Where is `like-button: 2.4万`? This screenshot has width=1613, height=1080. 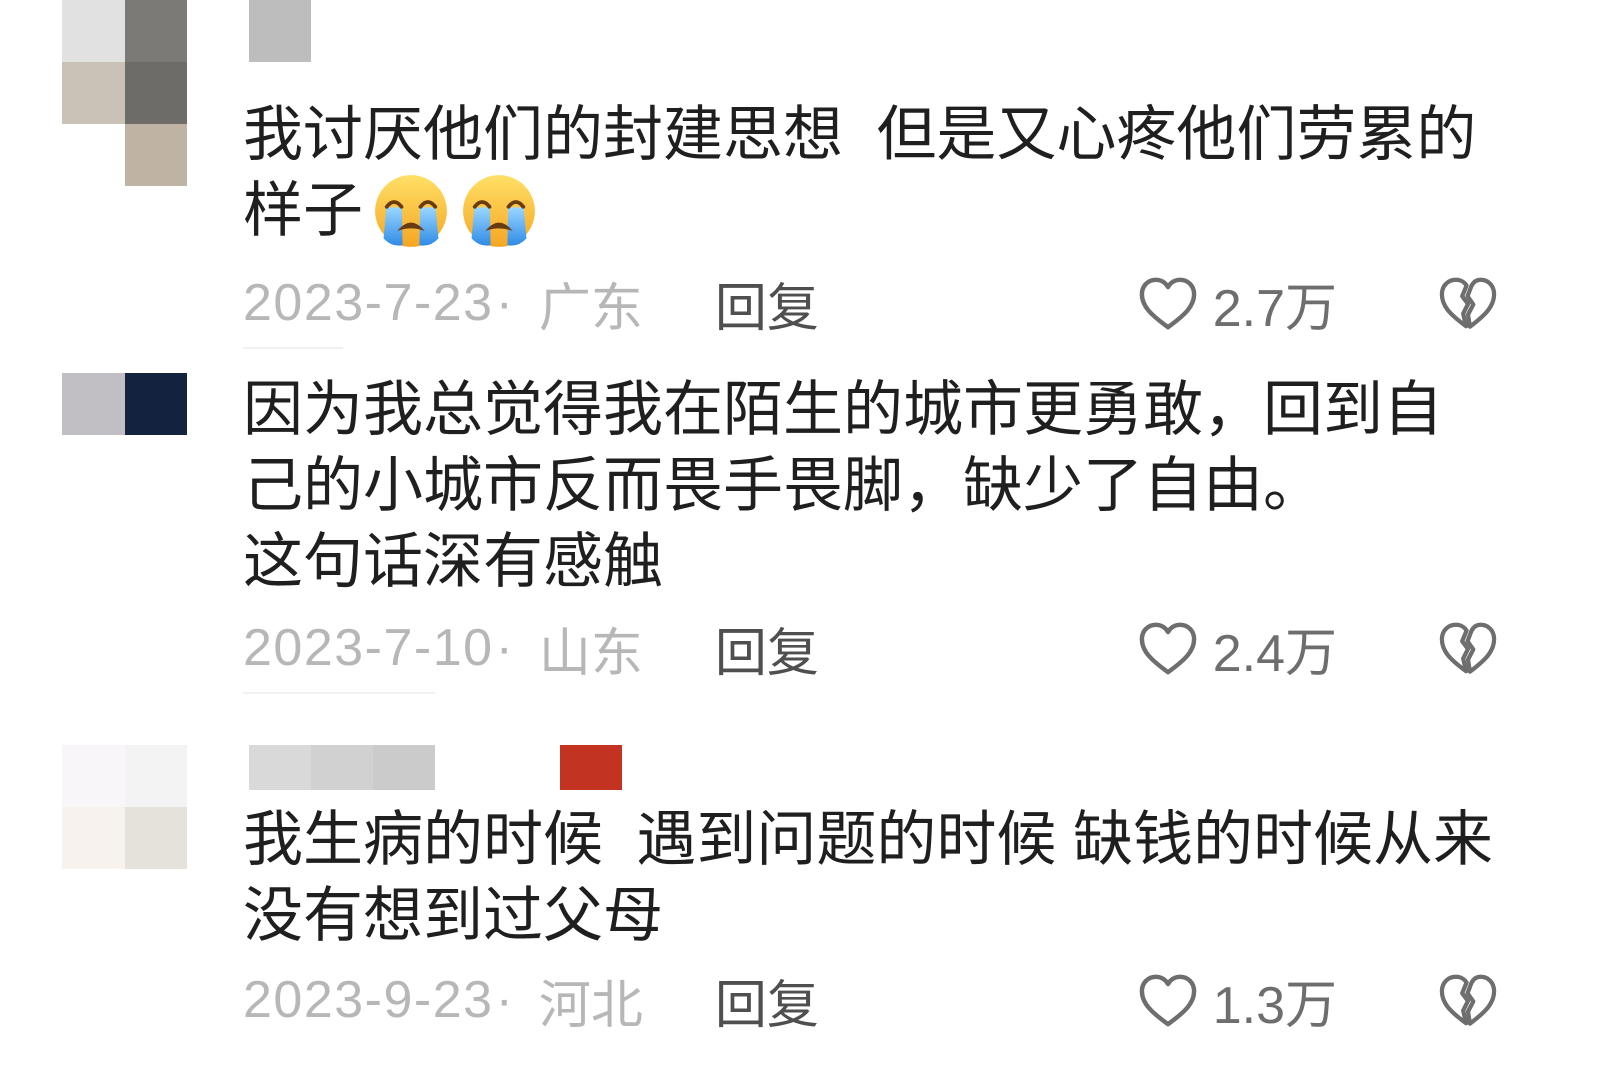 like-button: 2.4万 is located at coordinates (1237, 650).